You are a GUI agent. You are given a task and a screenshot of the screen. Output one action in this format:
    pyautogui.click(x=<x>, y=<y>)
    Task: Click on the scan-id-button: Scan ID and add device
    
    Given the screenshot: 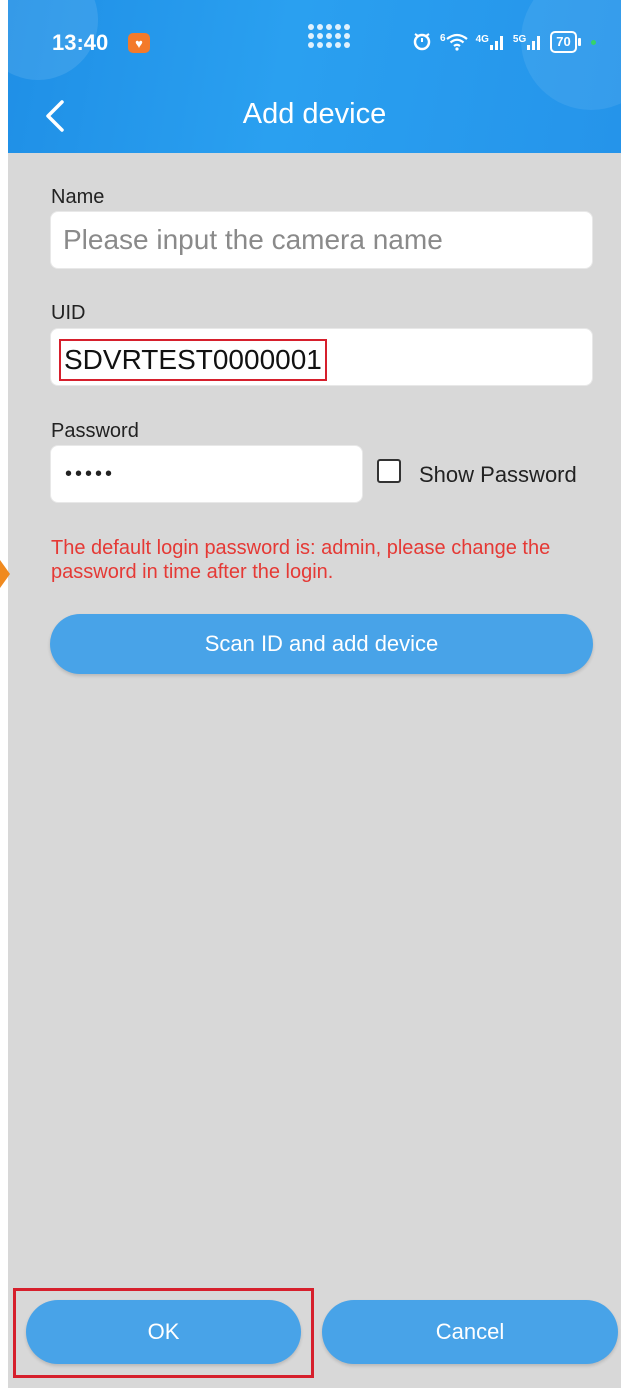 What is the action you would take?
    pyautogui.click(x=321, y=644)
    